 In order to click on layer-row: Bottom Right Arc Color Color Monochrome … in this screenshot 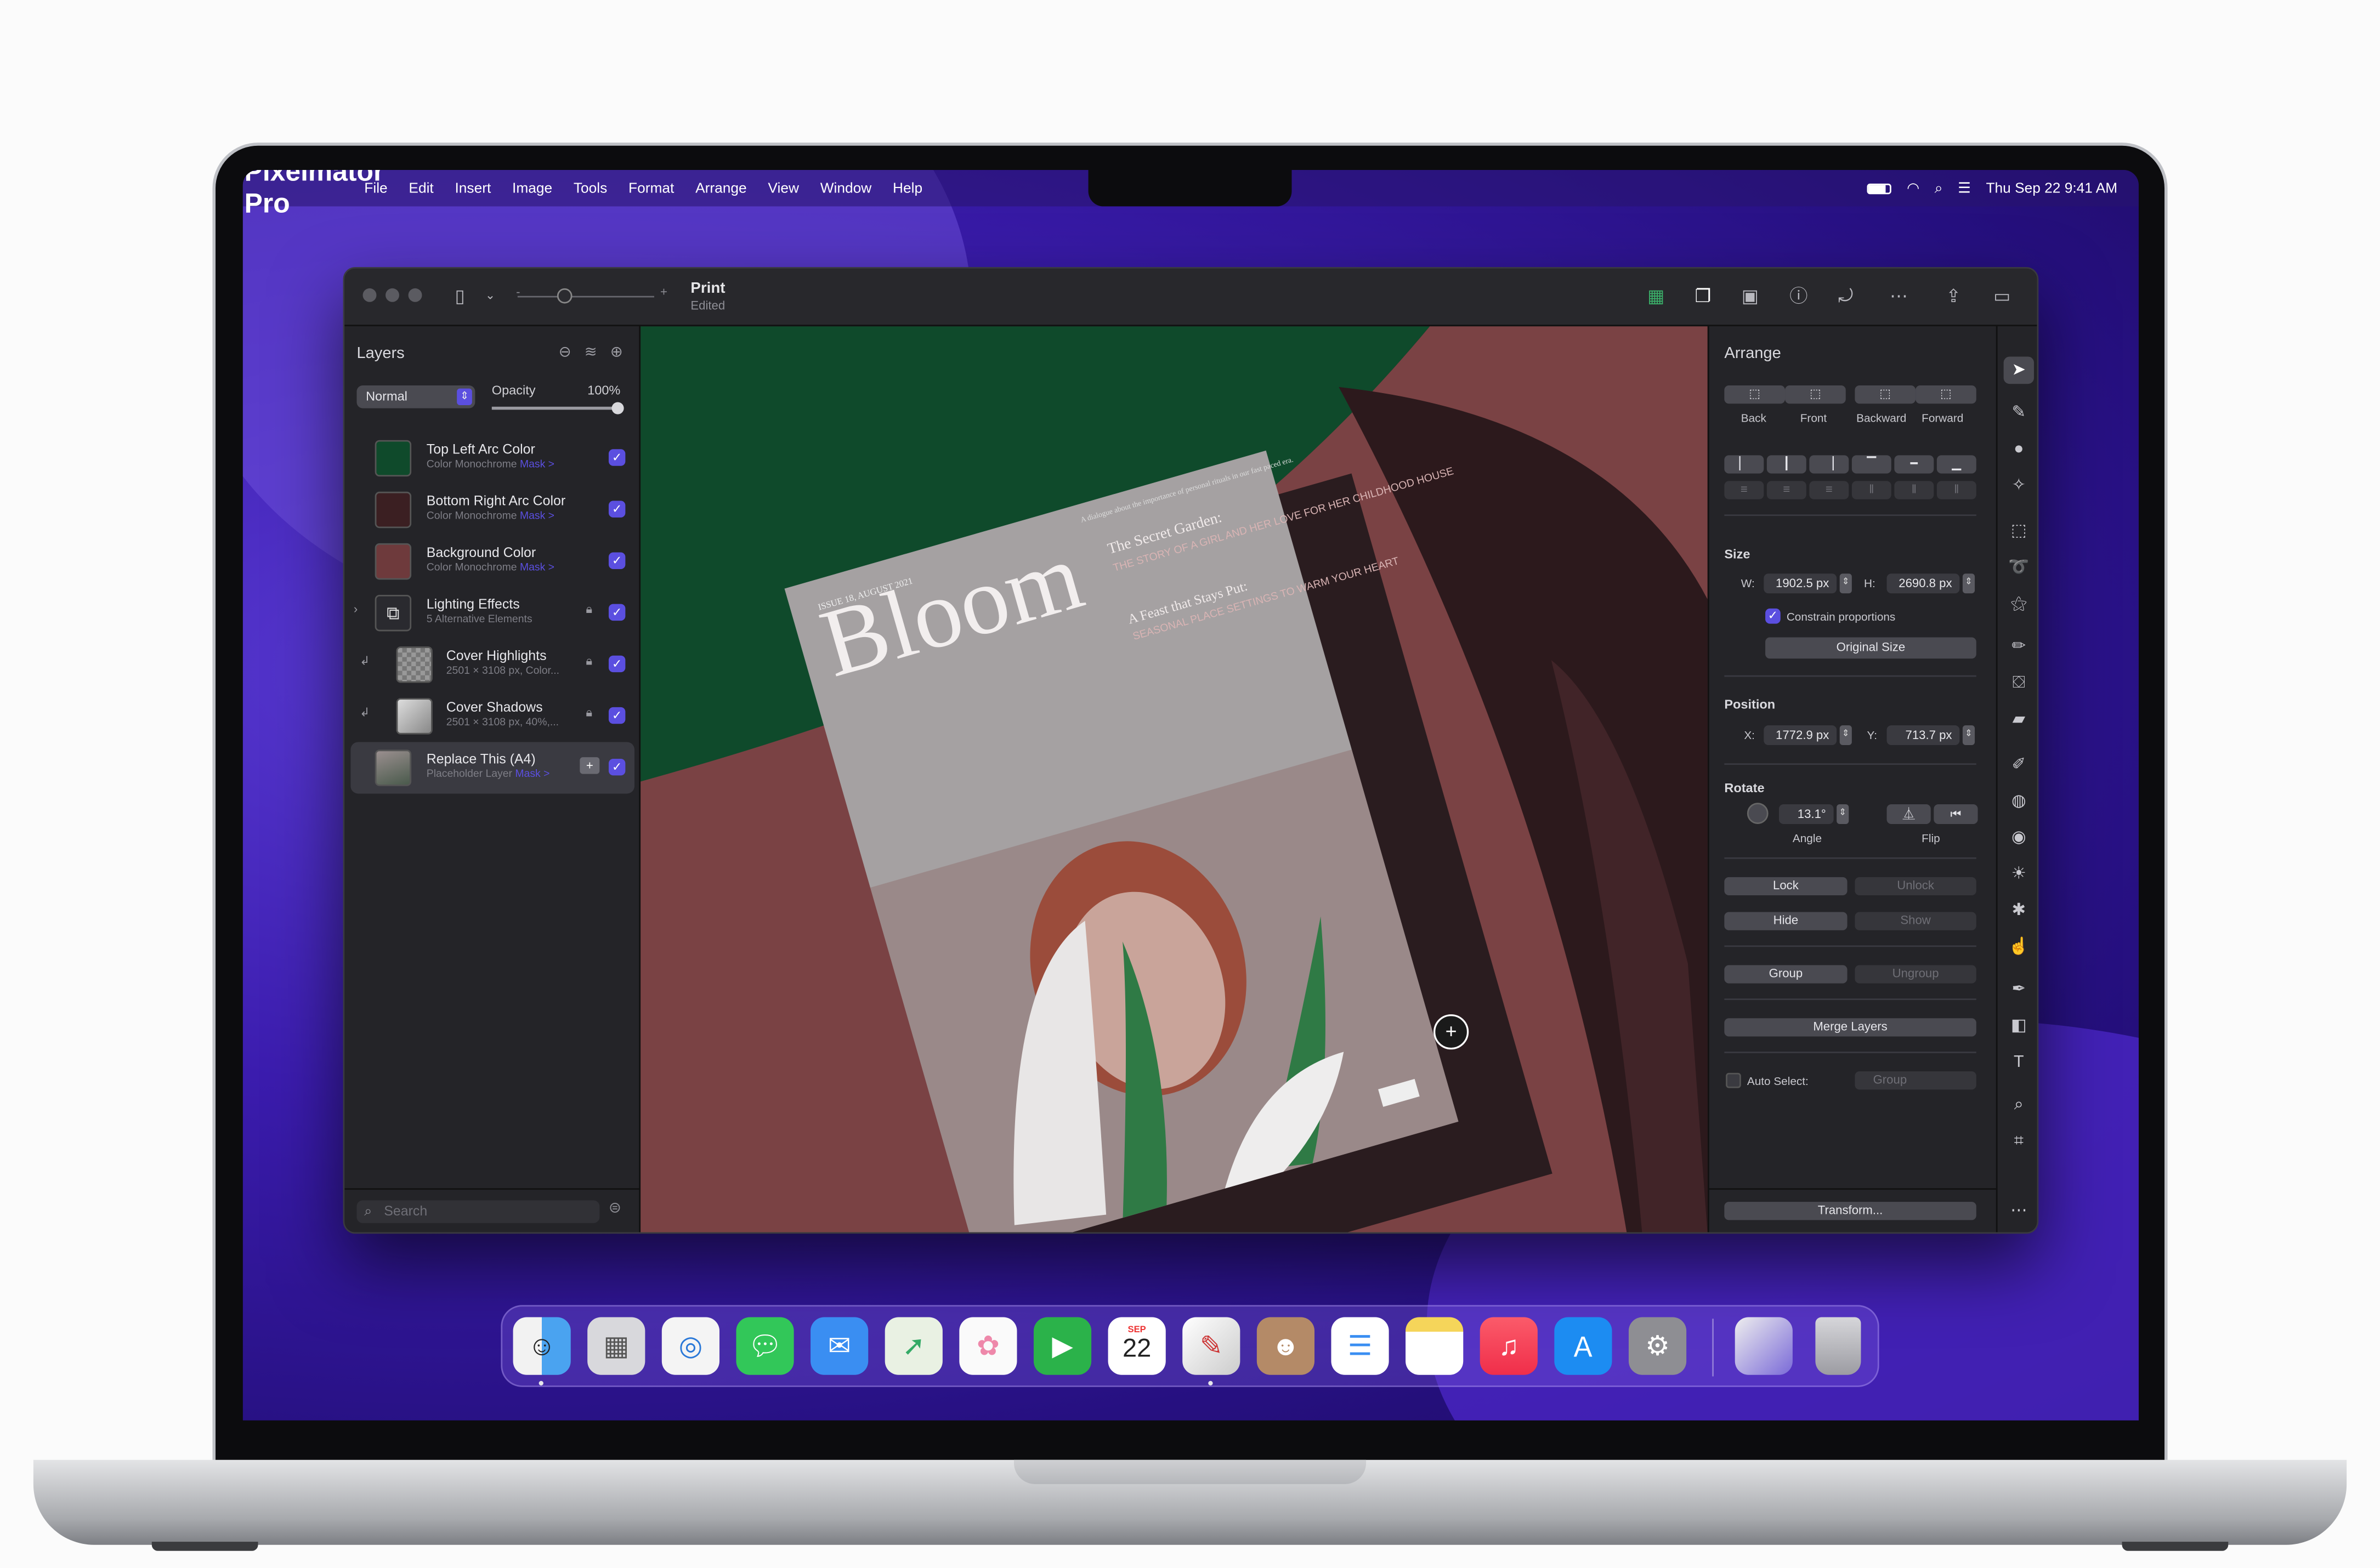, I will do `click(492, 510)`.